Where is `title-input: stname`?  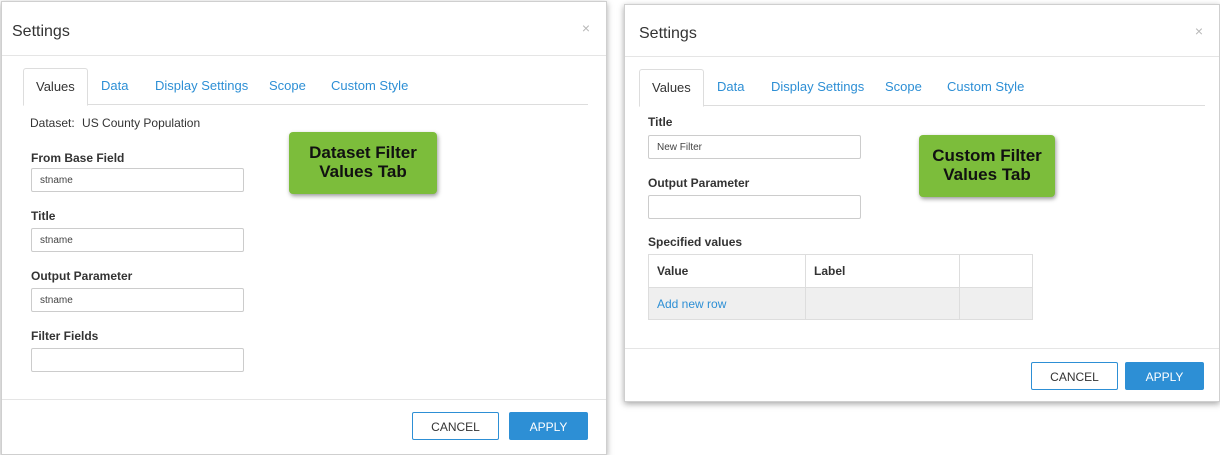
title-input: stname is located at coordinates (137, 240).